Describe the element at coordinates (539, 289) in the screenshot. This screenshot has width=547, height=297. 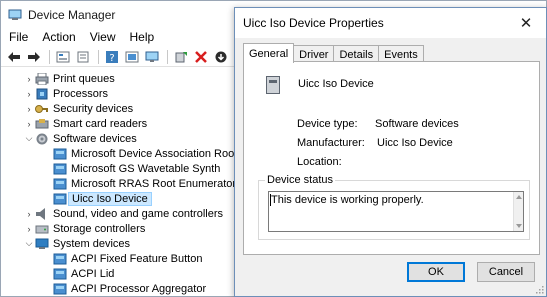
I see `resize-grip-icon` at that location.